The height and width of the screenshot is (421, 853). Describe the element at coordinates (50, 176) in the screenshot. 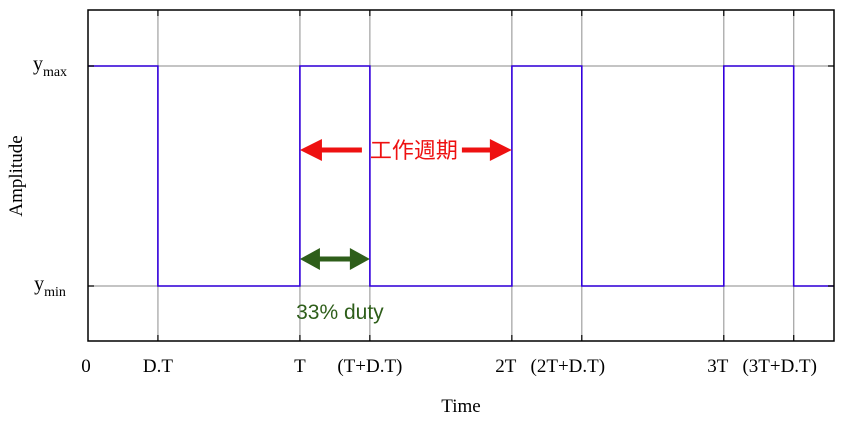

I see `y-tick-labels: ymin ymax` at that location.